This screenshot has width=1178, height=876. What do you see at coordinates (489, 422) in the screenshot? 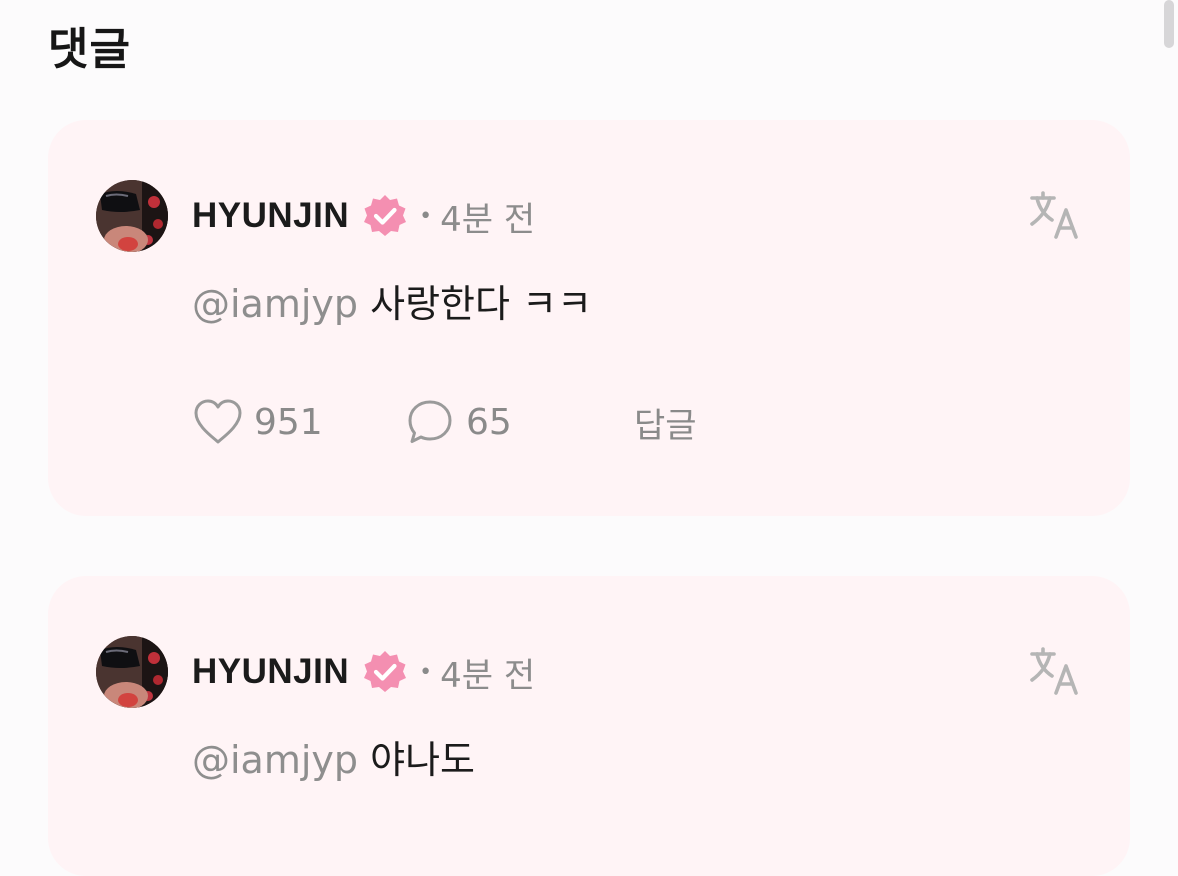
I see `reply-count: 65` at bounding box center [489, 422].